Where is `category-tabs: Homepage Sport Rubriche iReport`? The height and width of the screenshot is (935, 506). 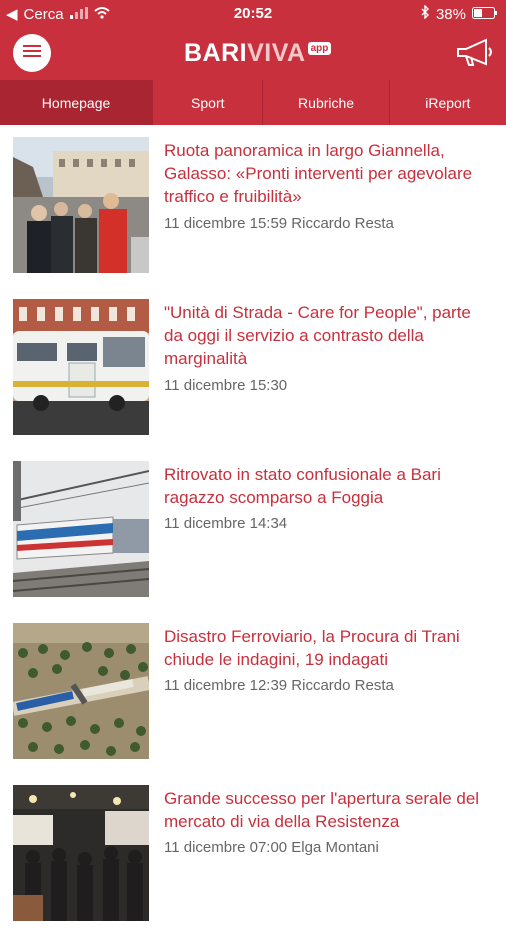
category-tabs: Homepage Sport Rubriche iReport is located at coordinates (253, 102).